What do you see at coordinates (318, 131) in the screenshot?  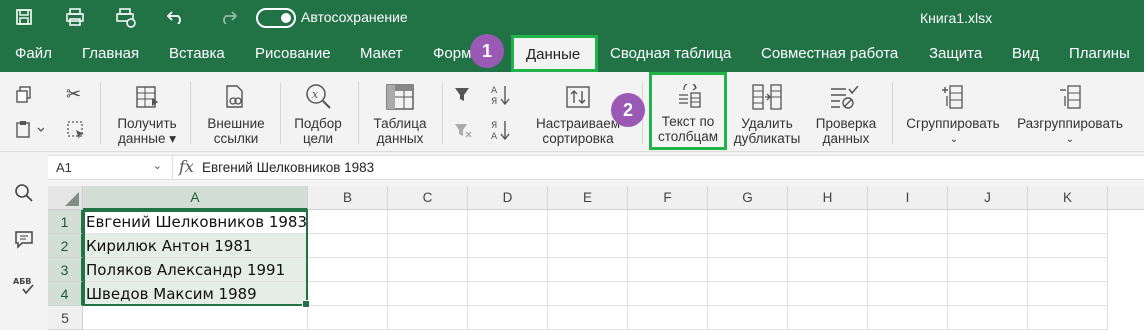 I see `goal-seek-button: Подбор цели` at bounding box center [318, 131].